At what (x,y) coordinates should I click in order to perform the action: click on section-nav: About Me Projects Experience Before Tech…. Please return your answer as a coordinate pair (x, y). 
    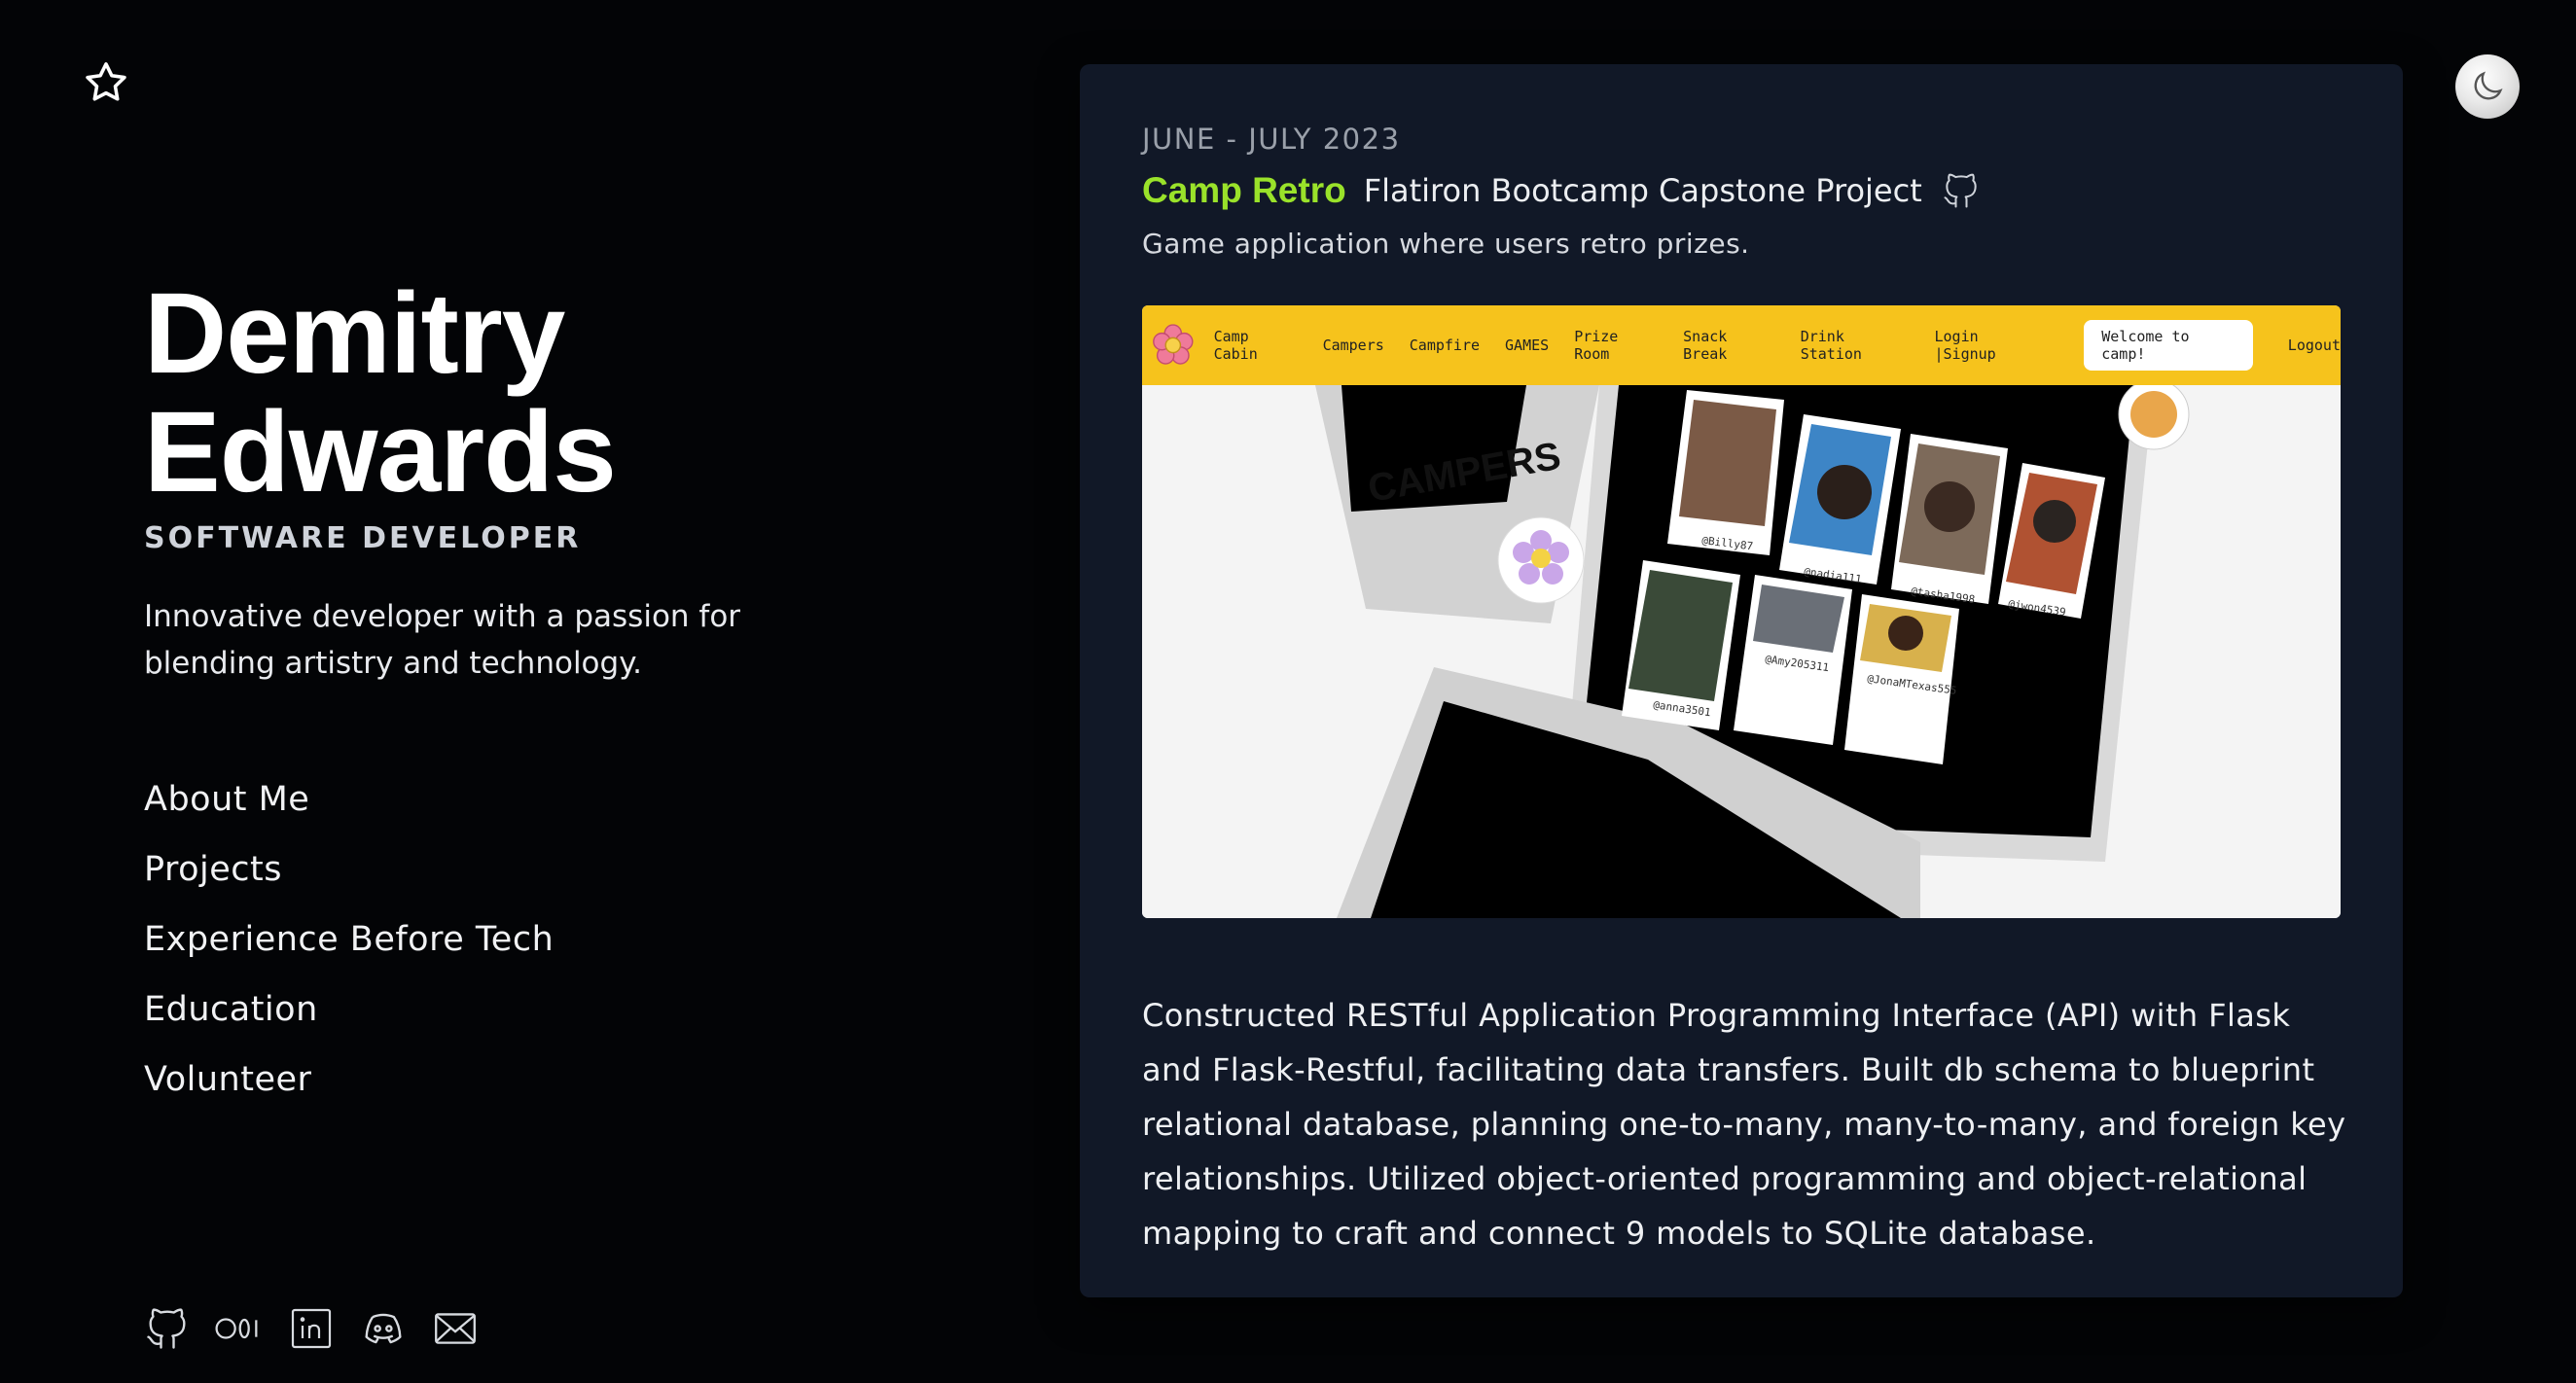
    Looking at the image, I should click on (349, 949).